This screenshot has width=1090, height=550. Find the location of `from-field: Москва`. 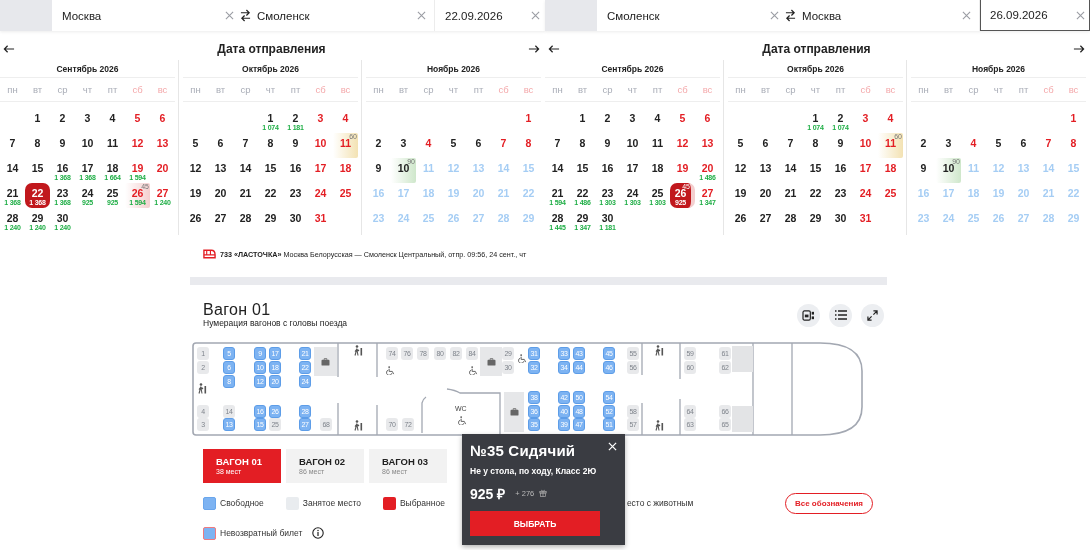

from-field: Москва is located at coordinates (145, 15).